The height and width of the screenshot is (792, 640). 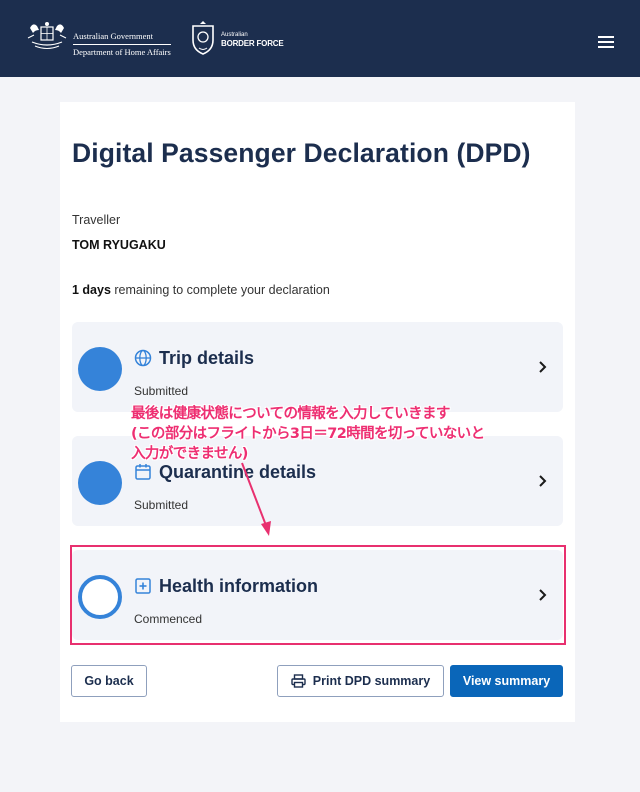 I want to click on coat-of-arms-icon, so click(x=47, y=35).